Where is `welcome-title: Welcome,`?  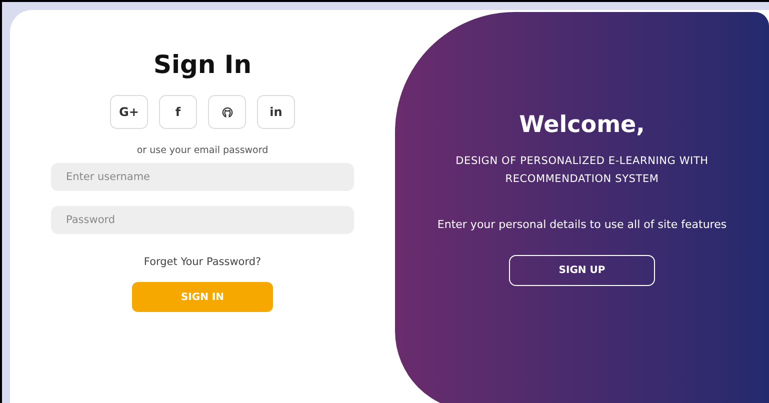 welcome-title: Welcome, is located at coordinates (582, 125).